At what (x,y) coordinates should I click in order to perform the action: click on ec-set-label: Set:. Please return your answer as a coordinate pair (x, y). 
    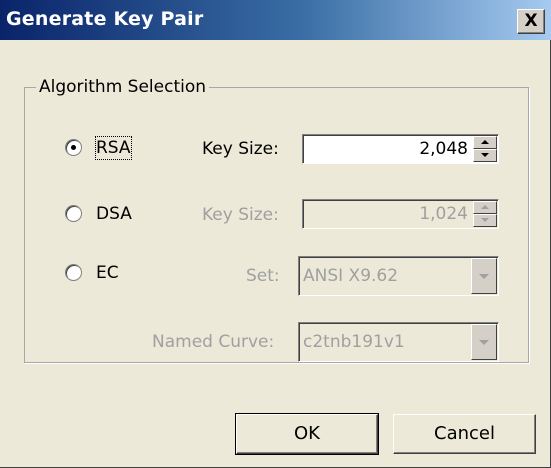
    Looking at the image, I should click on (263, 276).